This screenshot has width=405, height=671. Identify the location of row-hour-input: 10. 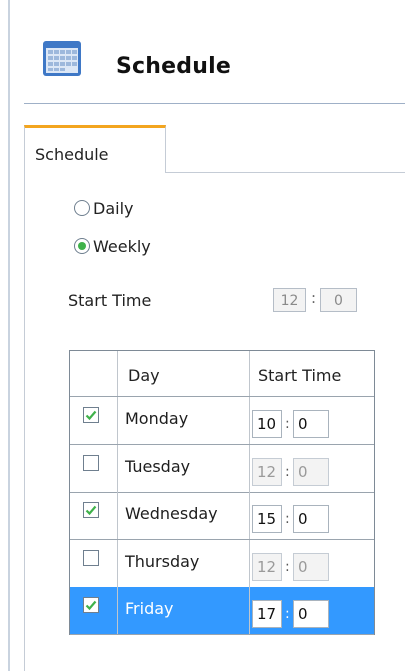
(267, 424).